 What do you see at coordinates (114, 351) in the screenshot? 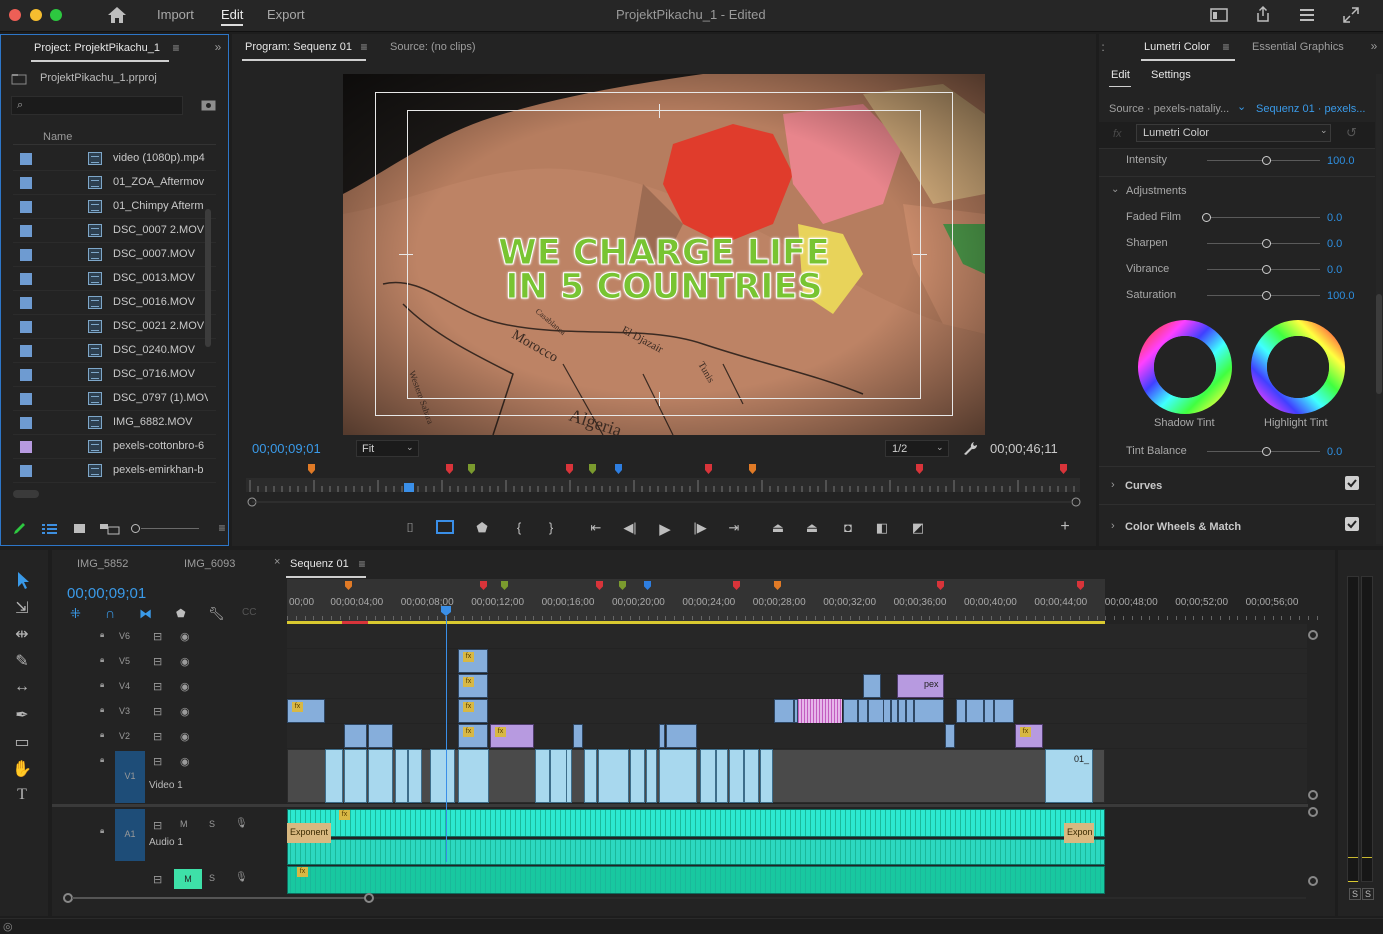
I see `list-item: DSC_0240.MOV` at bounding box center [114, 351].